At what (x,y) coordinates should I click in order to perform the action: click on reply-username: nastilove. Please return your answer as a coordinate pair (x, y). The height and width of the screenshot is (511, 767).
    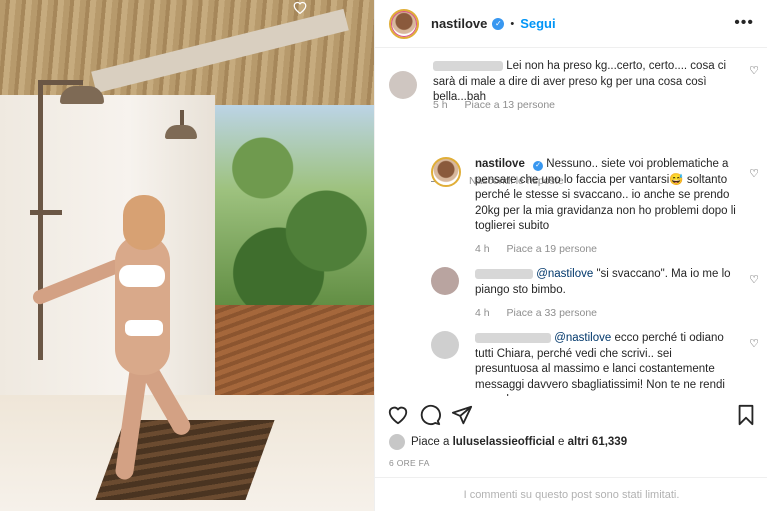
    Looking at the image, I should click on (500, 164).